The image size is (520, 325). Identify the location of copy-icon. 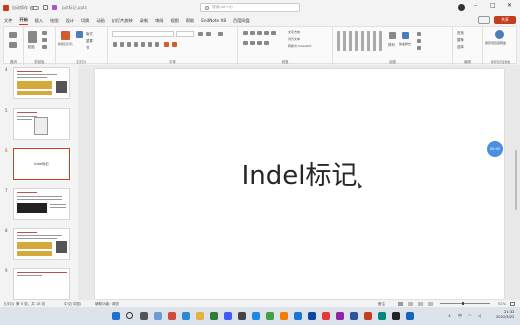
(44, 40).